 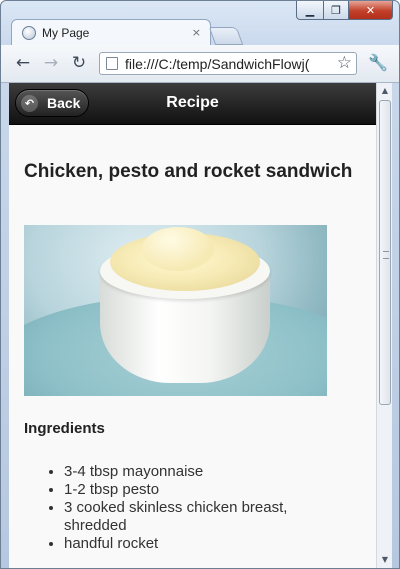 What do you see at coordinates (395, 325) in the screenshot?
I see `window-frame-right` at bounding box center [395, 325].